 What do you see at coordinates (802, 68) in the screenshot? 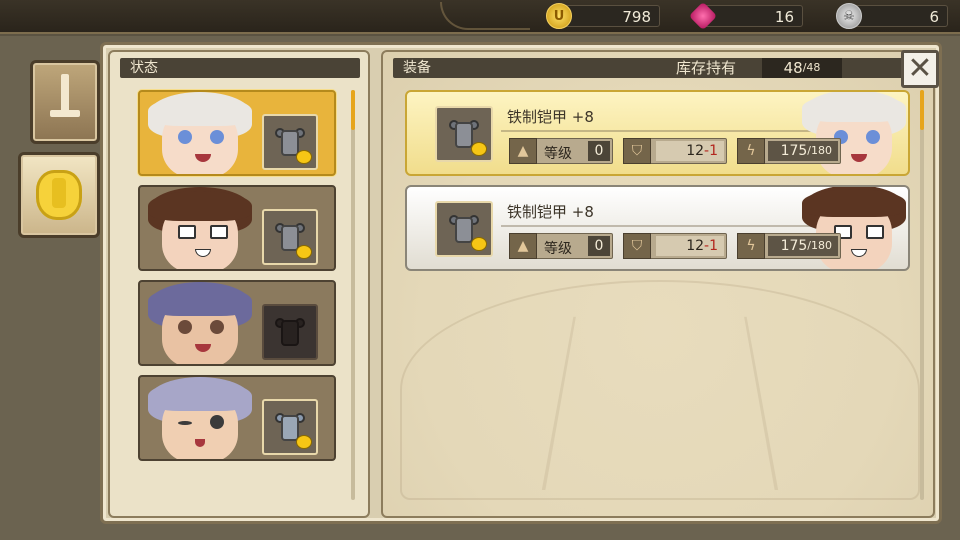
I see `stock-count: 48/48` at bounding box center [802, 68].